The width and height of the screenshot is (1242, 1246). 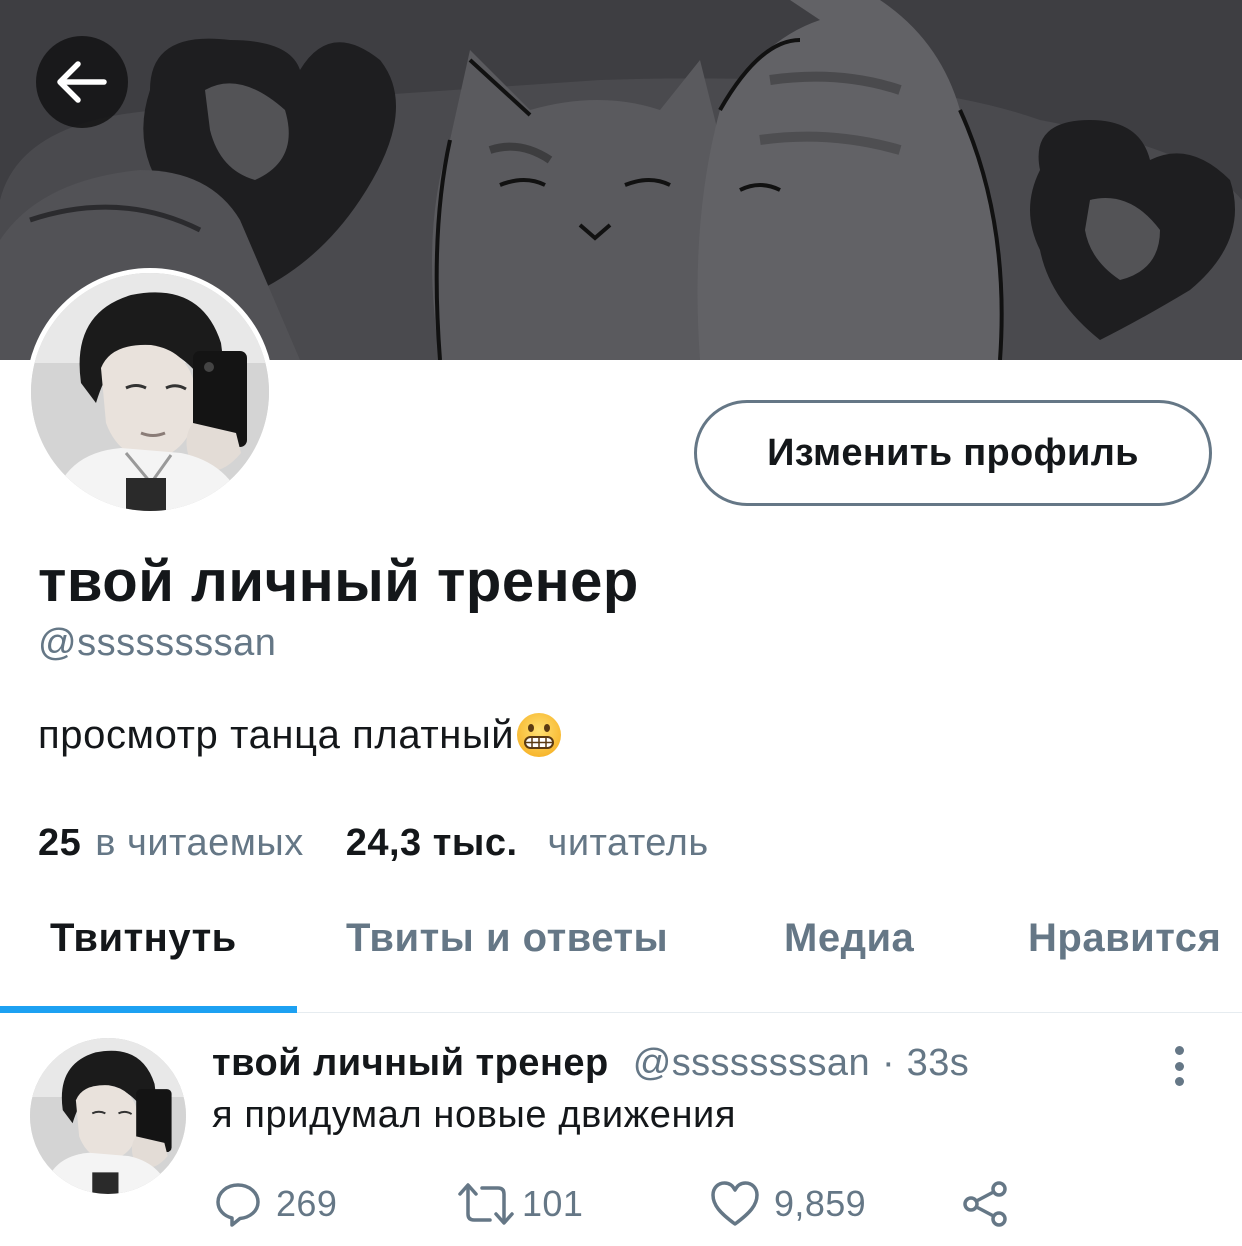 What do you see at coordinates (143, 938) in the screenshot?
I see `tab-tweets: Твитнуть` at bounding box center [143, 938].